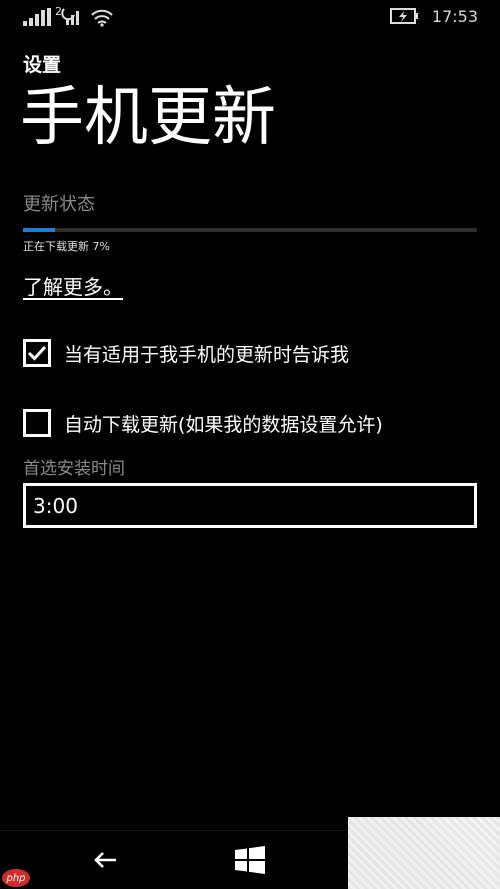 The height and width of the screenshot is (889, 500). Describe the element at coordinates (102, 18) in the screenshot. I see `wifi-icon` at that location.